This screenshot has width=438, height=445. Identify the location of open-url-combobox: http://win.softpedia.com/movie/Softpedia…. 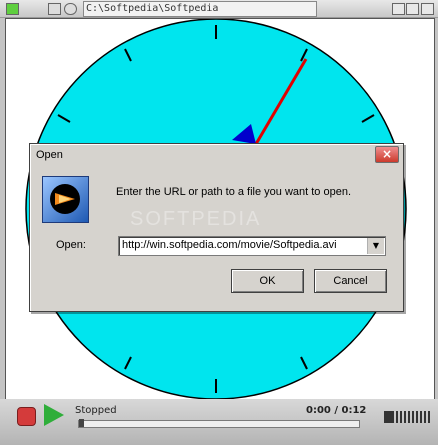
(252, 246).